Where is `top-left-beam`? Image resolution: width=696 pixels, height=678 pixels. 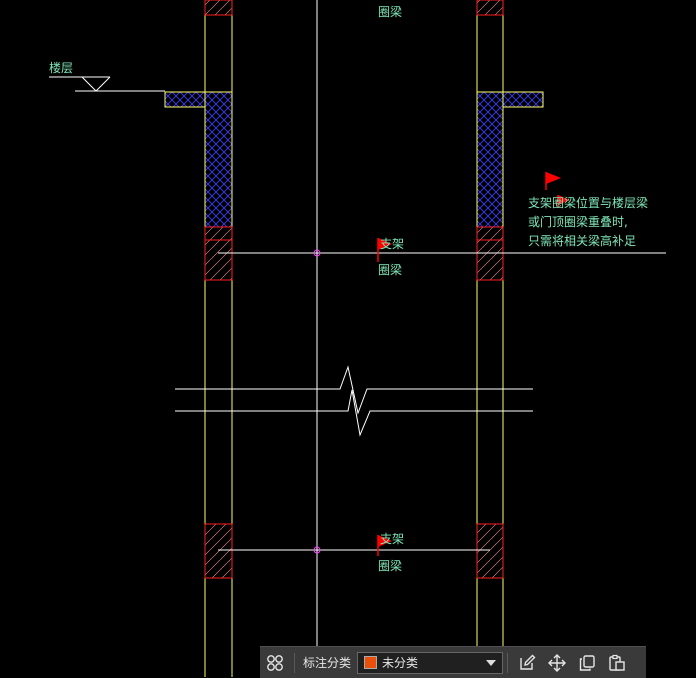
top-left-beam is located at coordinates (218, 8).